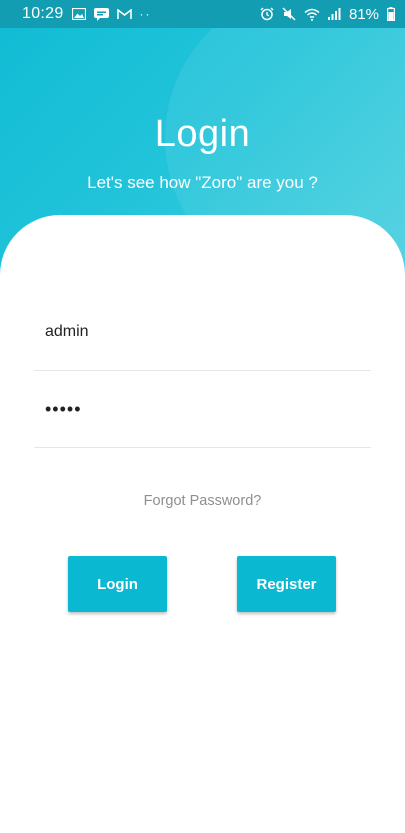  Describe the element at coordinates (391, 14) in the screenshot. I see `battery-icon` at that location.